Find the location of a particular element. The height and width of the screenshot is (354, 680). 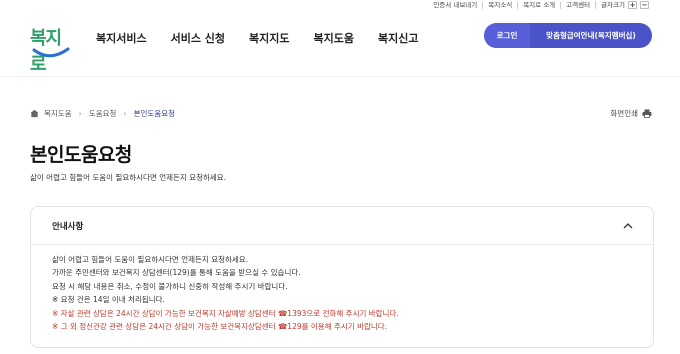

notice-line: ※ 요청 건은 14일 이내 처리됩니다. is located at coordinates (108, 300).